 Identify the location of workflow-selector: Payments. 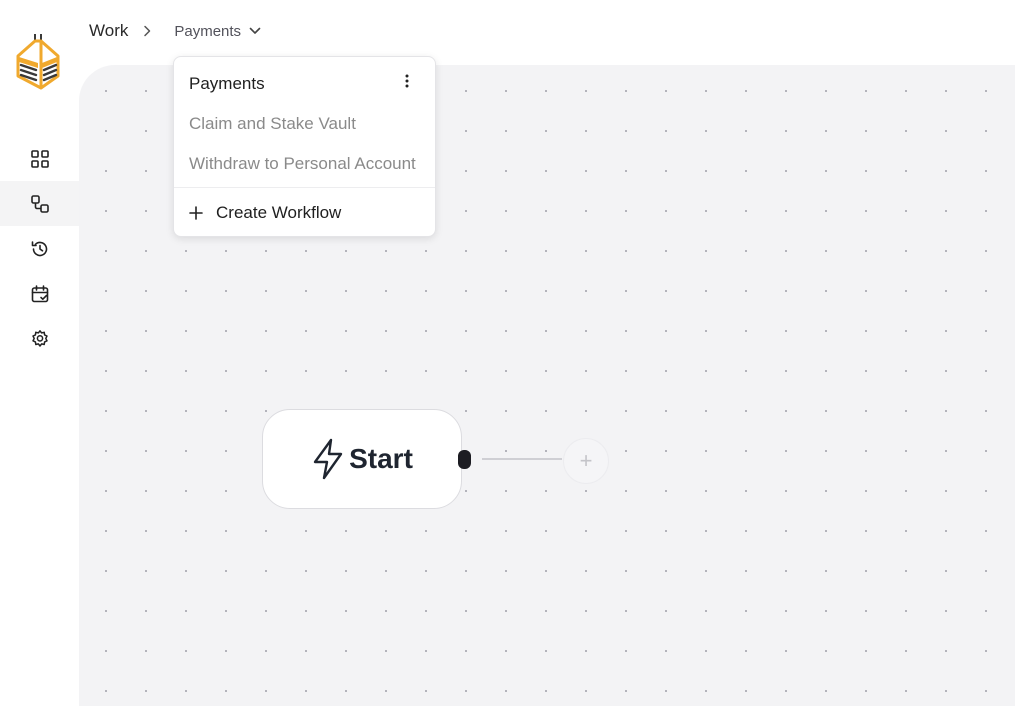
(217, 31).